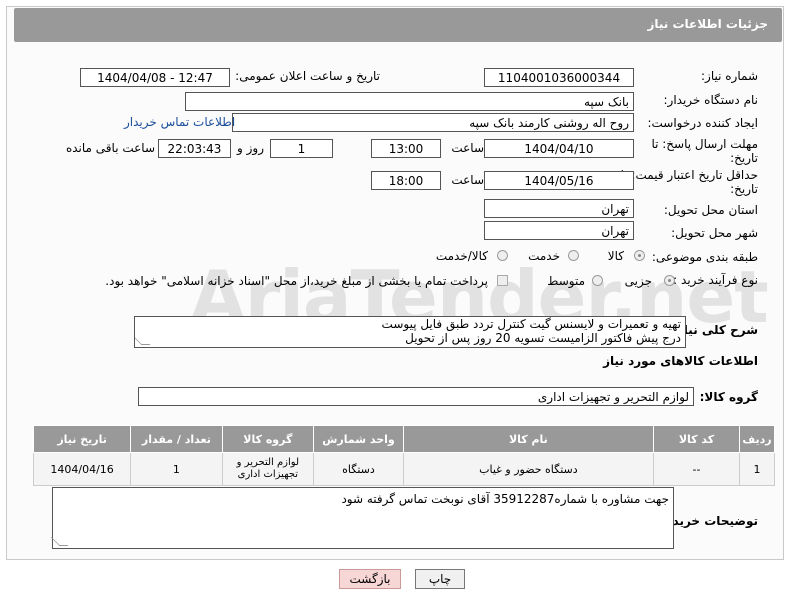 The image size is (788, 606). Describe the element at coordinates (559, 208) in the screenshot. I see `province-field: تهران` at that location.